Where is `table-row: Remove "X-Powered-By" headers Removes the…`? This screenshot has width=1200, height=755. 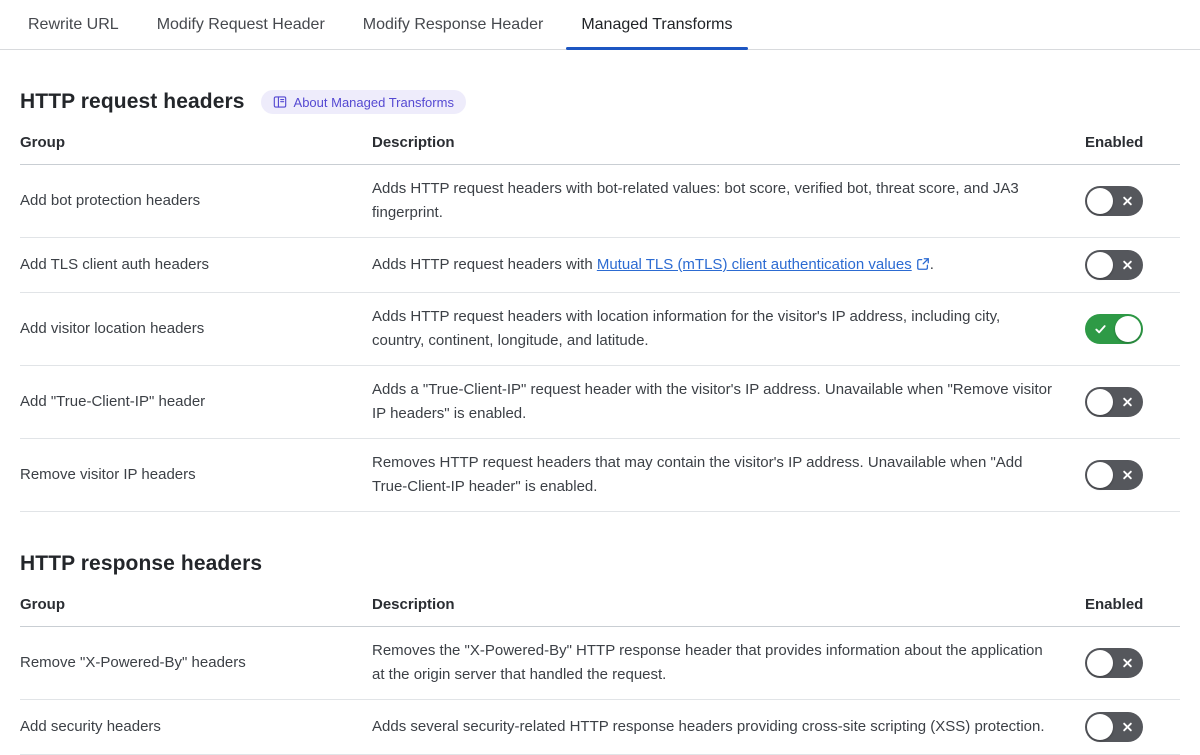 table-row: Remove "X-Powered-By" headers Removes the… is located at coordinates (600, 663).